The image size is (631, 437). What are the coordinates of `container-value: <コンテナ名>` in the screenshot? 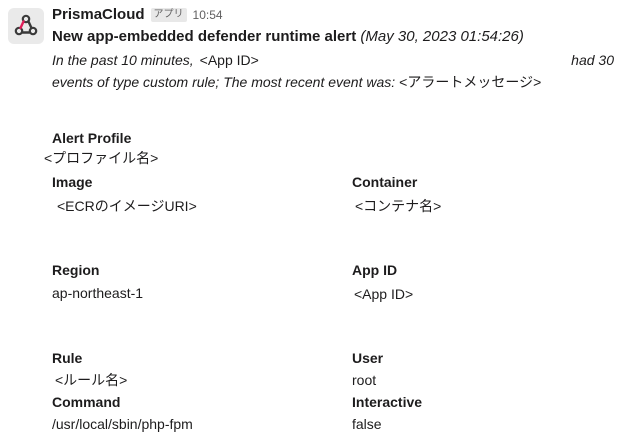 It's located at (398, 206).